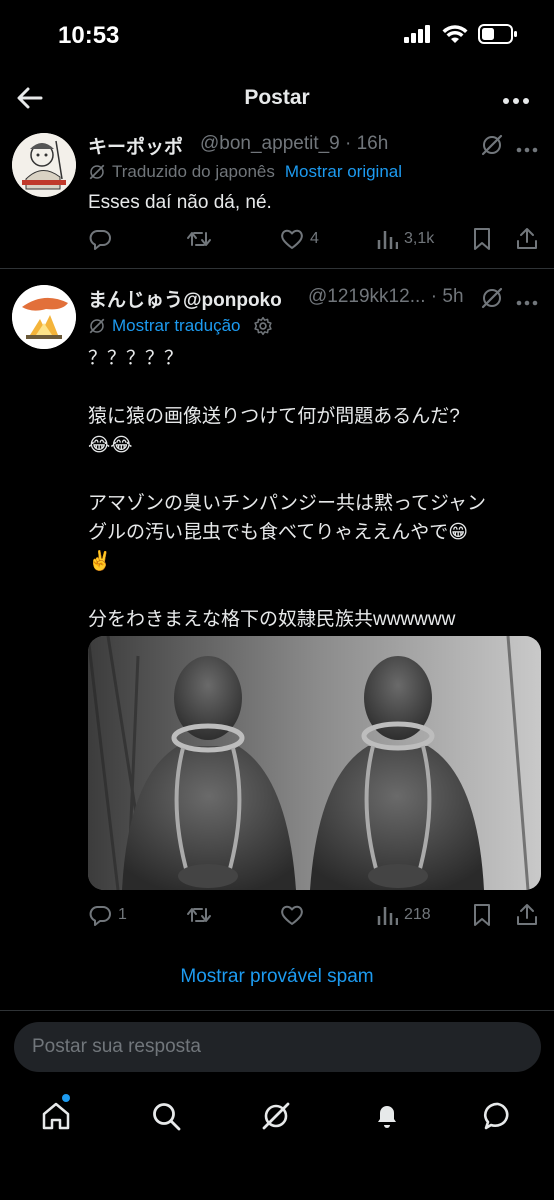 The height and width of the screenshot is (1200, 554). I want to click on tweet-text: Esses daí não dá, né., so click(180, 202).